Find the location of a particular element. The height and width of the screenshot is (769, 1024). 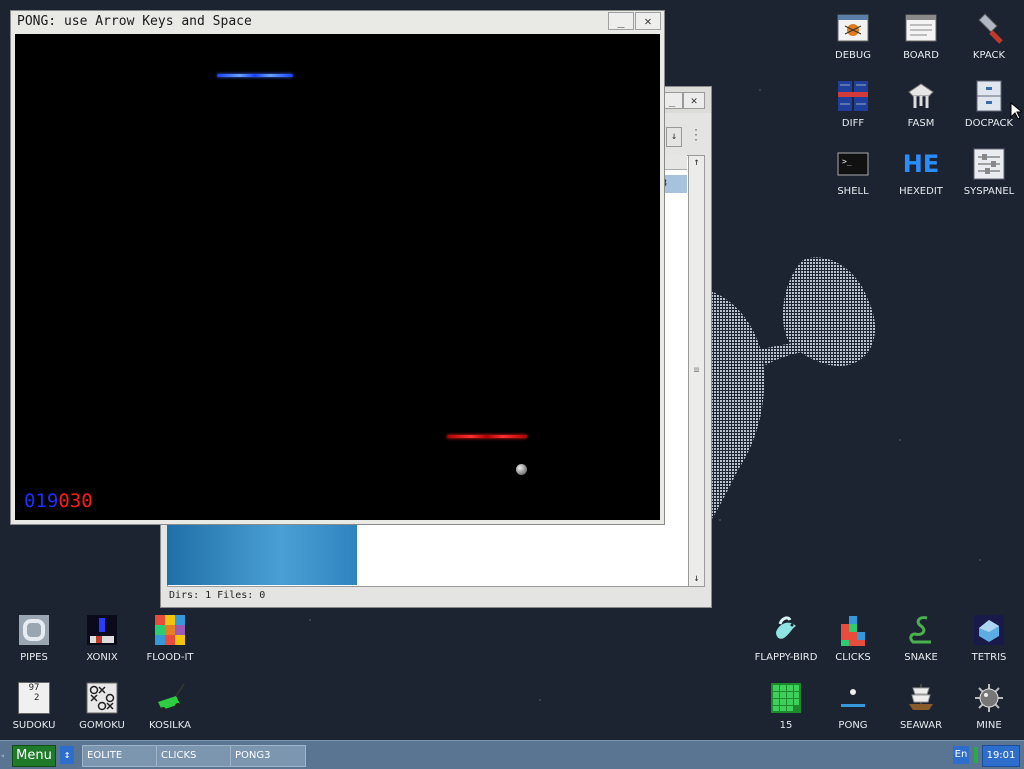

desktop-icon-seawar: SEAWAR is located at coordinates (921, 706).